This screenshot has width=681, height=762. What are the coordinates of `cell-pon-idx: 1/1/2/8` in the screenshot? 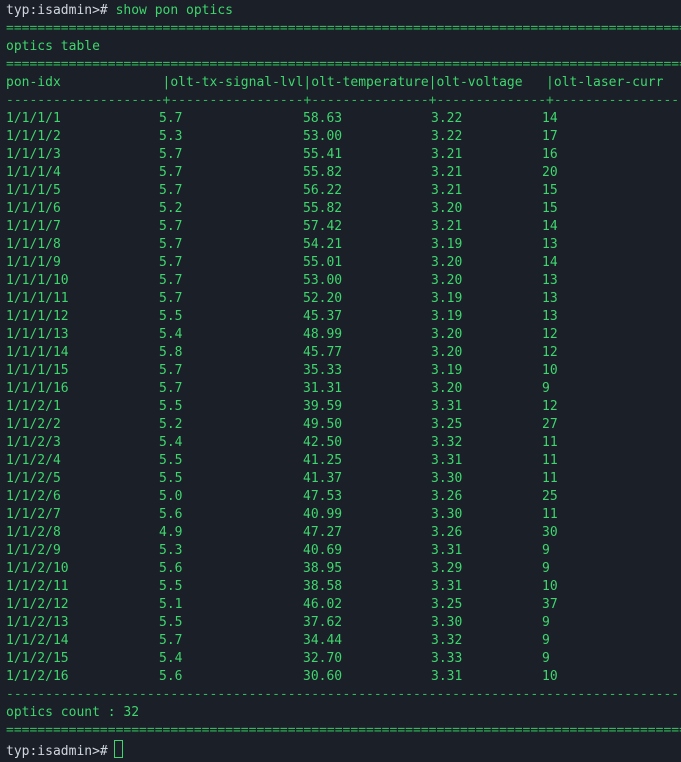 It's located at (33, 532).